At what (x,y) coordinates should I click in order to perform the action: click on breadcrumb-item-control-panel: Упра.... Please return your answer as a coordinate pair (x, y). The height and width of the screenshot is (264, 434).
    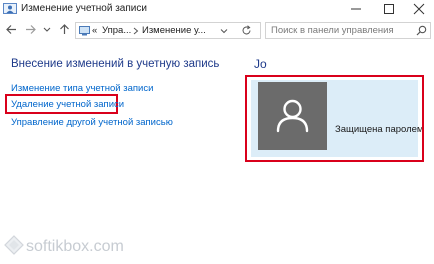
    Looking at the image, I should click on (116, 30).